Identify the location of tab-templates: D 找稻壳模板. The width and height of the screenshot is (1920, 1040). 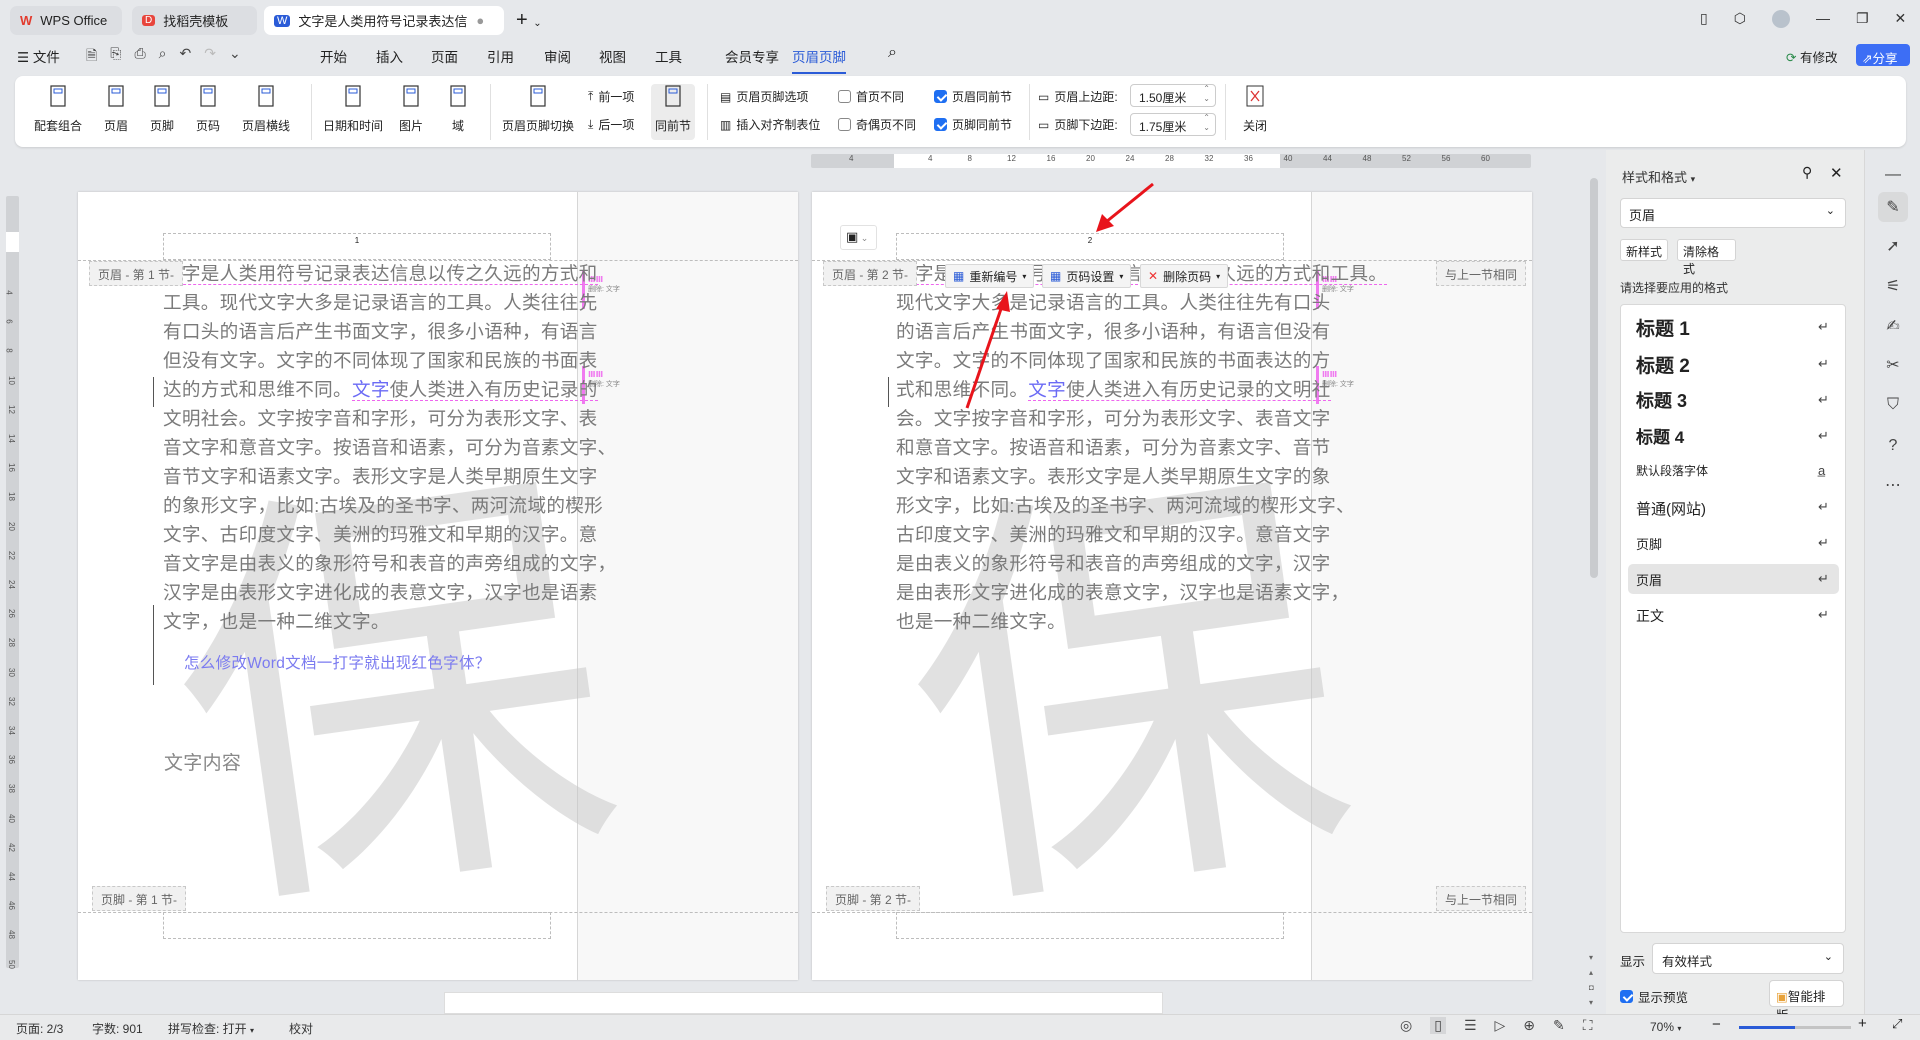
(194, 20).